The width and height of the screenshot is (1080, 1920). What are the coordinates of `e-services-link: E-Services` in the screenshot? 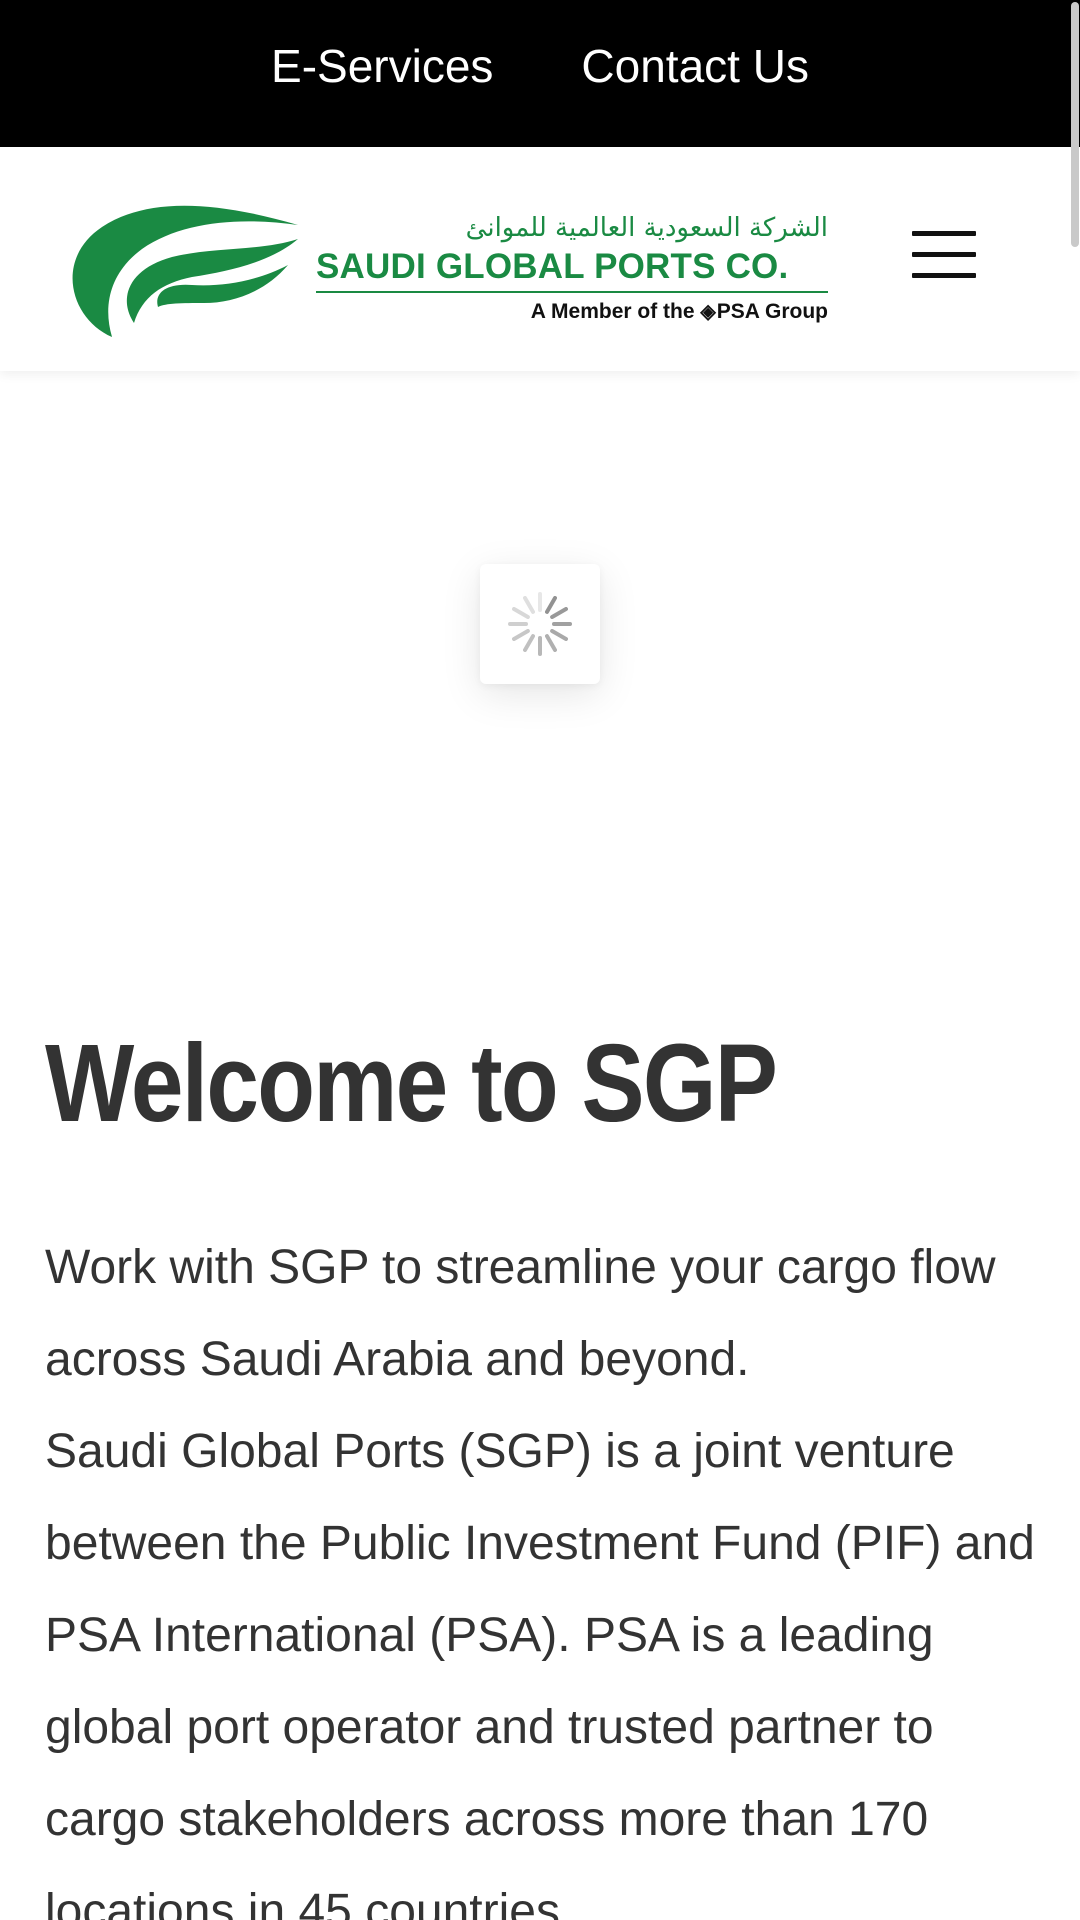 It's located at (382, 66).